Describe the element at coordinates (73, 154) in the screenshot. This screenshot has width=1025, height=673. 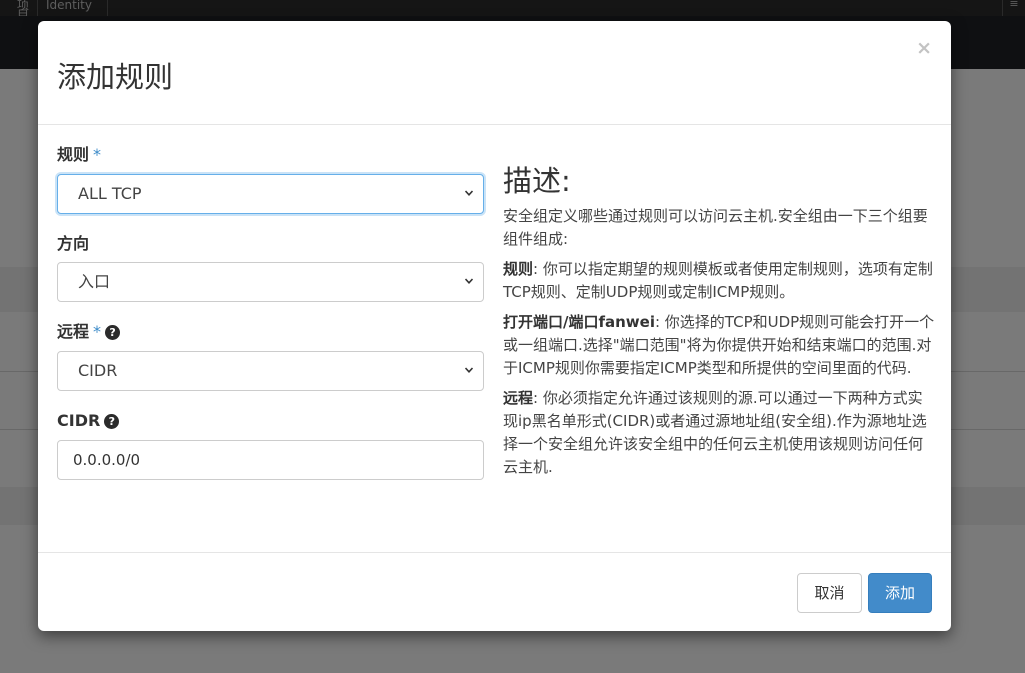
I see `rule-label-text: 规则` at that location.